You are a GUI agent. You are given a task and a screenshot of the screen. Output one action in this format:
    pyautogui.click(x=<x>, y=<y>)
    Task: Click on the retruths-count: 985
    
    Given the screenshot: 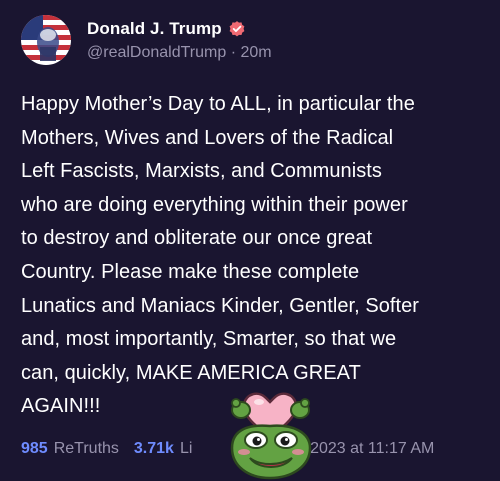 What is the action you would take?
    pyautogui.click(x=34, y=449)
    